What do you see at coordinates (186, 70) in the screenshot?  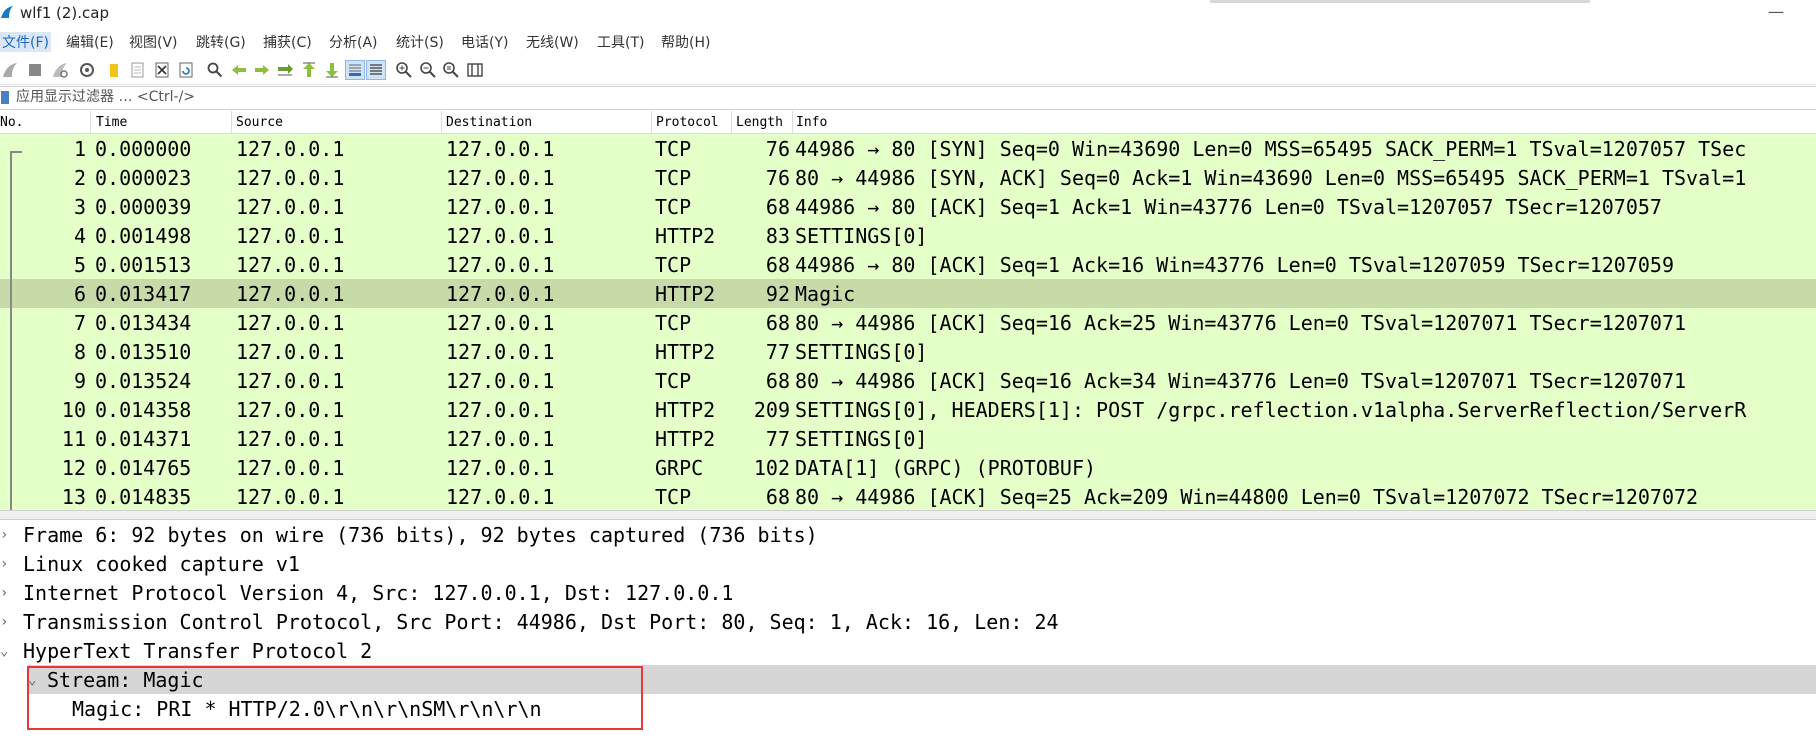 I see `reload-file-button` at bounding box center [186, 70].